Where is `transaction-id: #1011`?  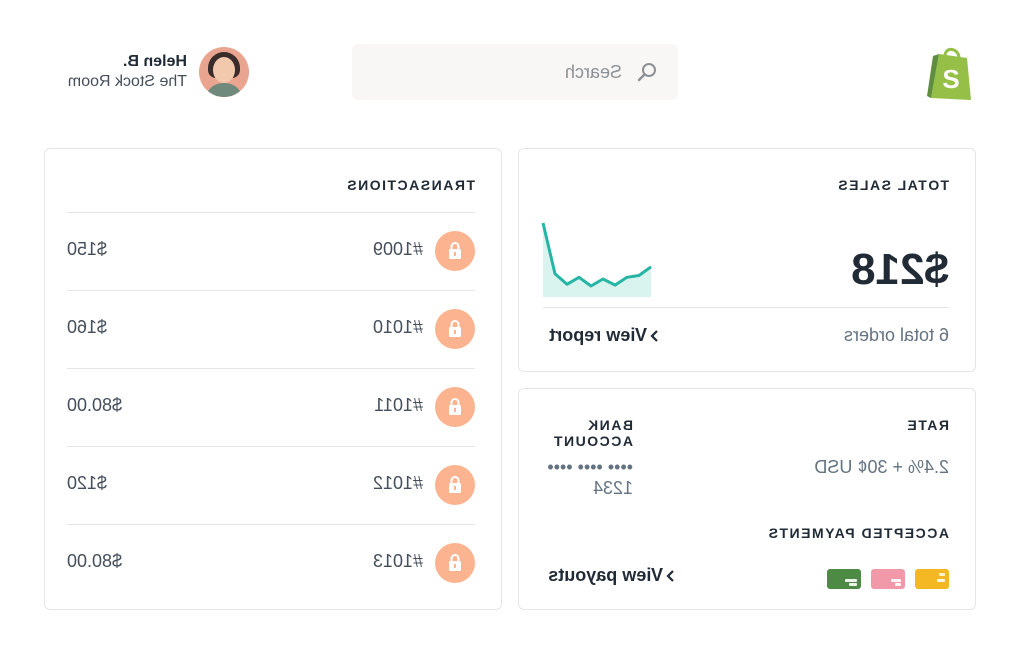 transaction-id: #1011 is located at coordinates (398, 405).